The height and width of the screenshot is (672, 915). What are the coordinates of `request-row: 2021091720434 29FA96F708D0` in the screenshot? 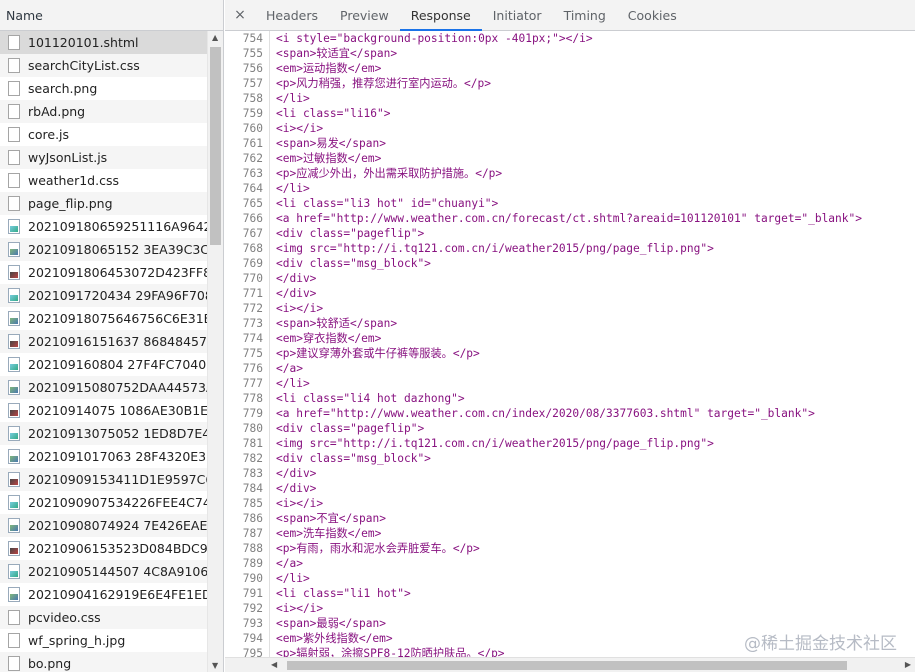 It's located at (103, 295).